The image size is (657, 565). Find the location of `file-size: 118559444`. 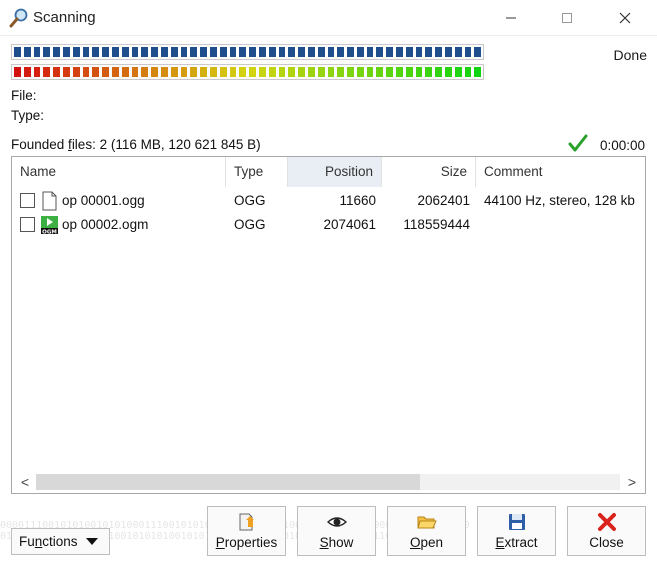

file-size: 118559444 is located at coordinates (436, 224).